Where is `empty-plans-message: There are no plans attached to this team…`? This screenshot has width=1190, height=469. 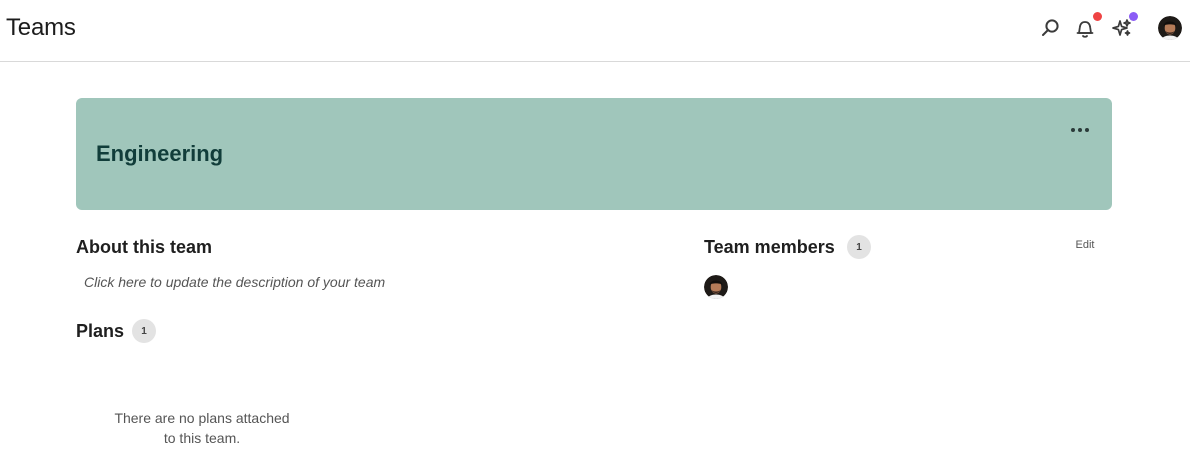
empty-plans-message: There are no plans attached to this team… is located at coordinates (202, 428).